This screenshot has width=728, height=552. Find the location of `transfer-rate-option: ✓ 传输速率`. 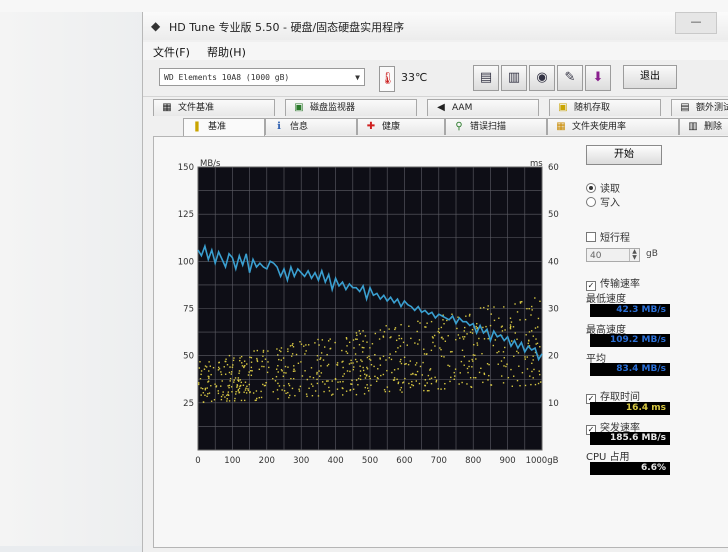

transfer-rate-option: ✓ 传输速率 is located at coordinates (613, 283).